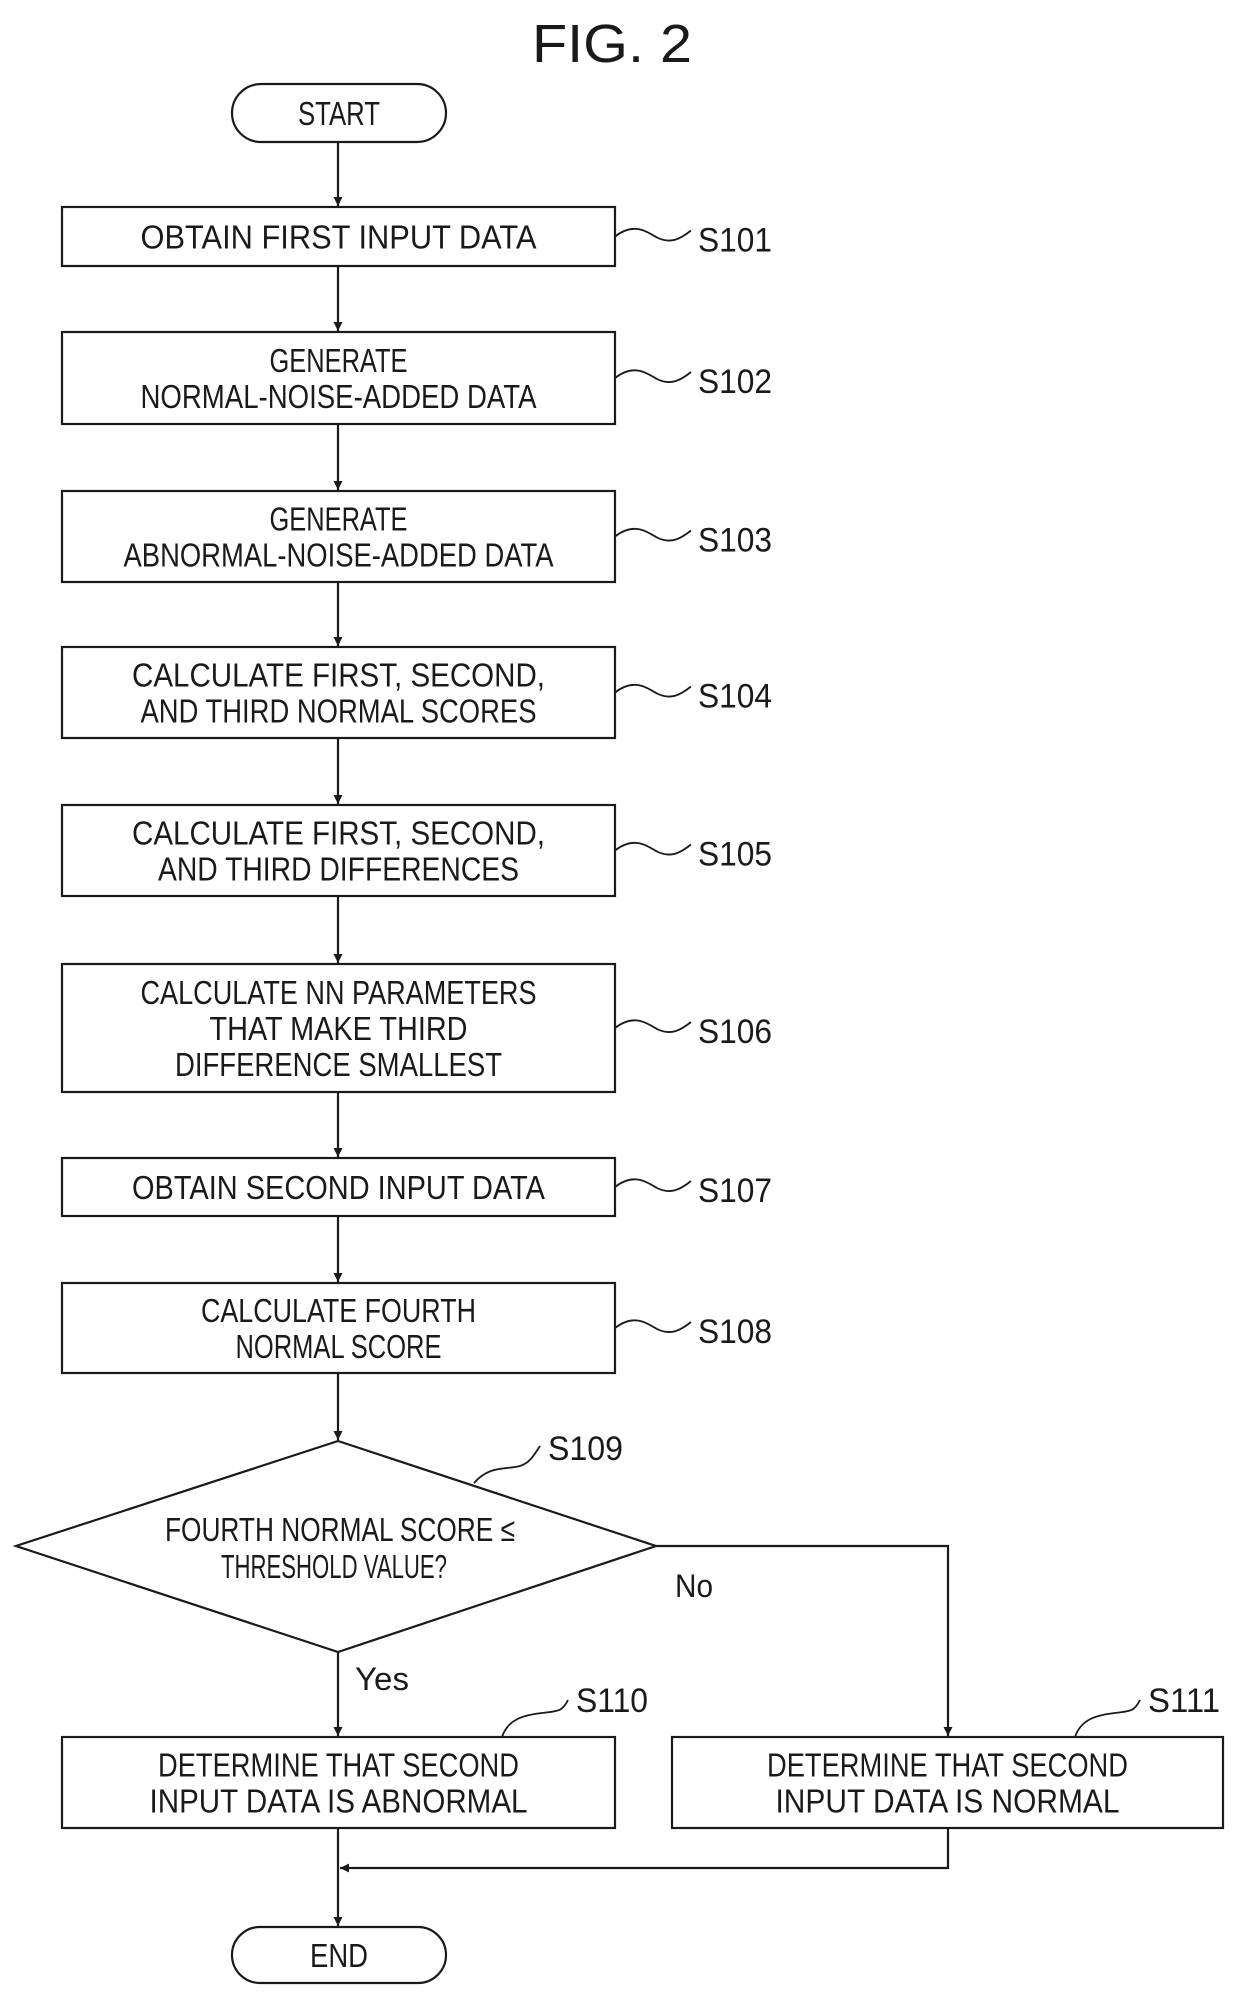 The width and height of the screenshot is (1240, 2000). Describe the element at coordinates (653, 1185) in the screenshot. I see `step-leader-s107` at that location.